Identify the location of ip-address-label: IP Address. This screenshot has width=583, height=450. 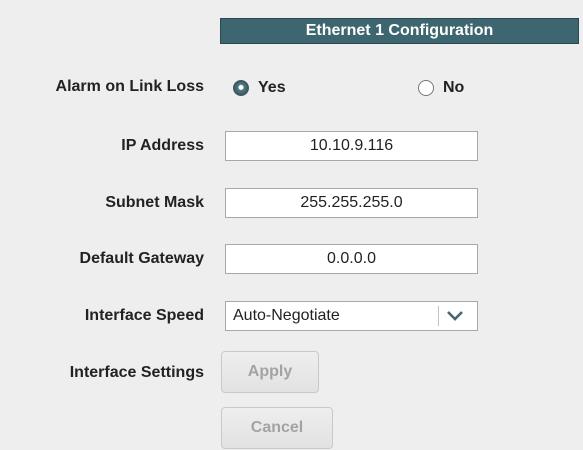
(162, 145).